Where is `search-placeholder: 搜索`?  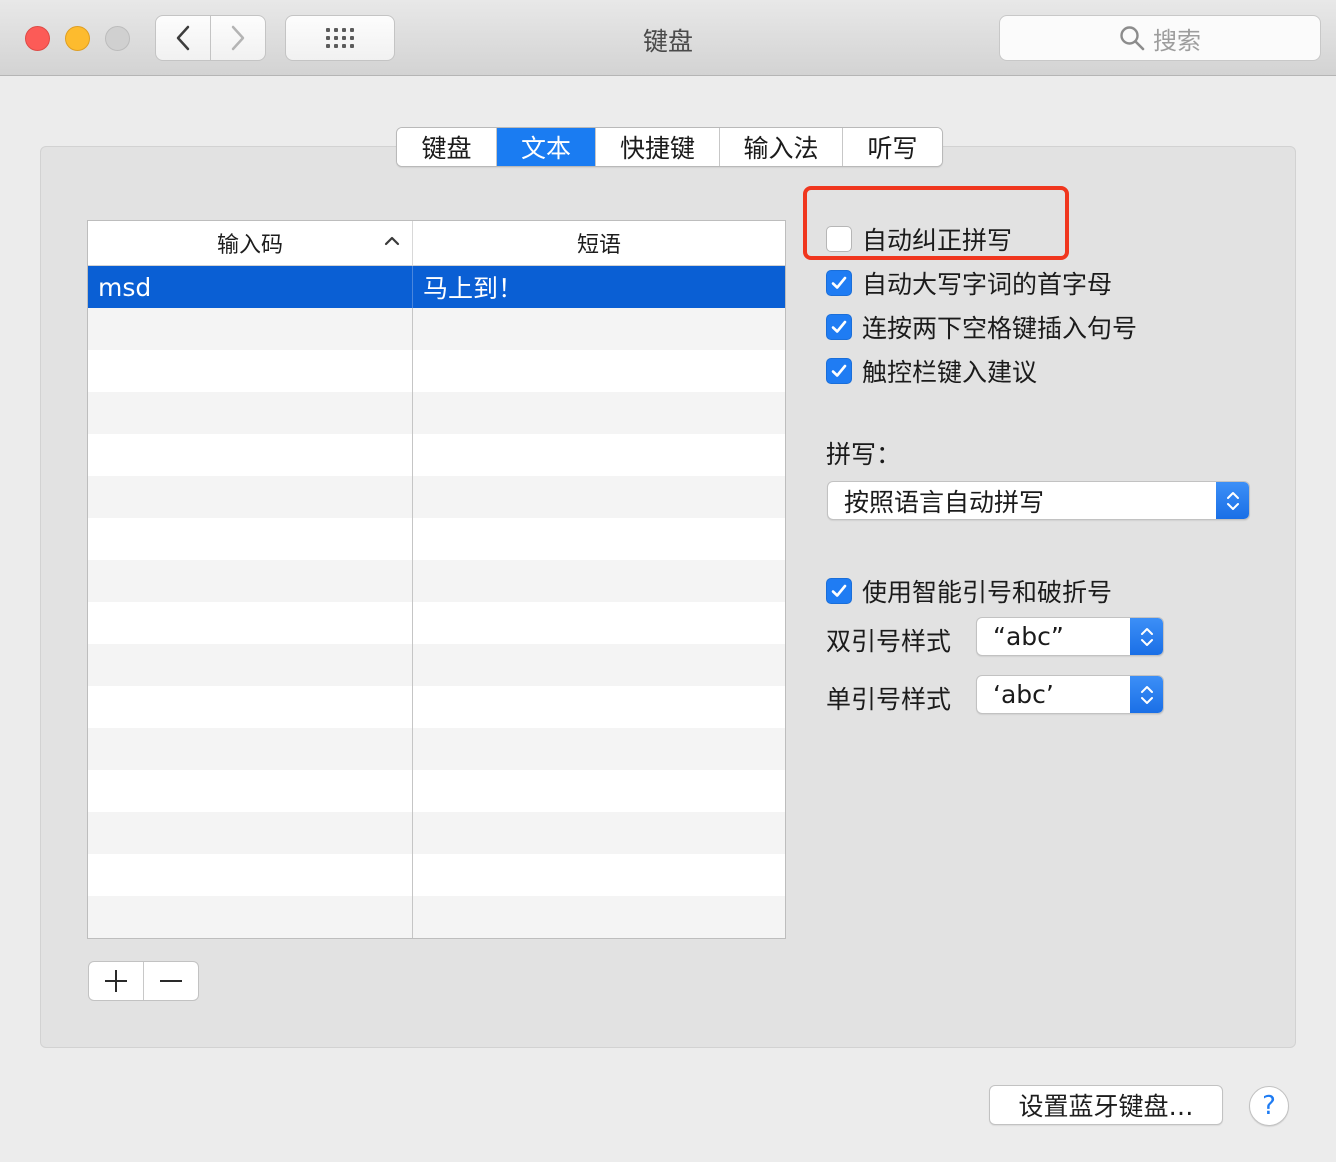
search-placeholder: 搜索 is located at coordinates (1177, 40).